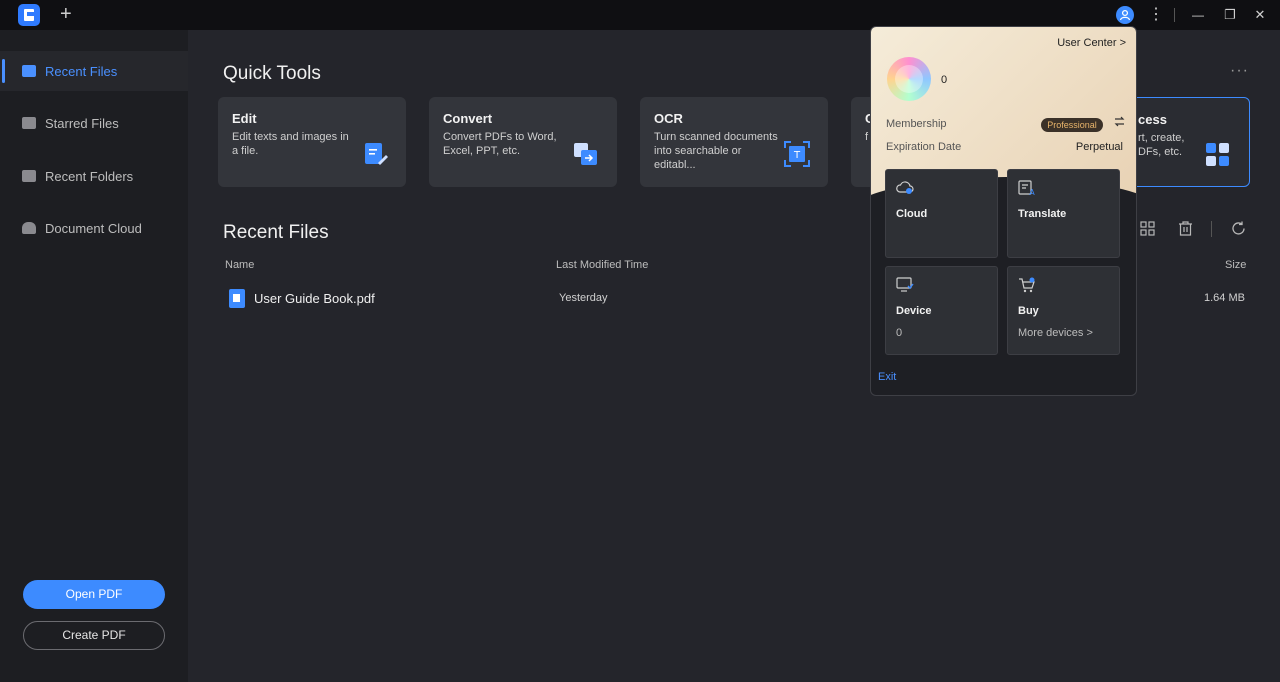 The height and width of the screenshot is (682, 1280). I want to click on account-avatar-button, so click(1125, 15).